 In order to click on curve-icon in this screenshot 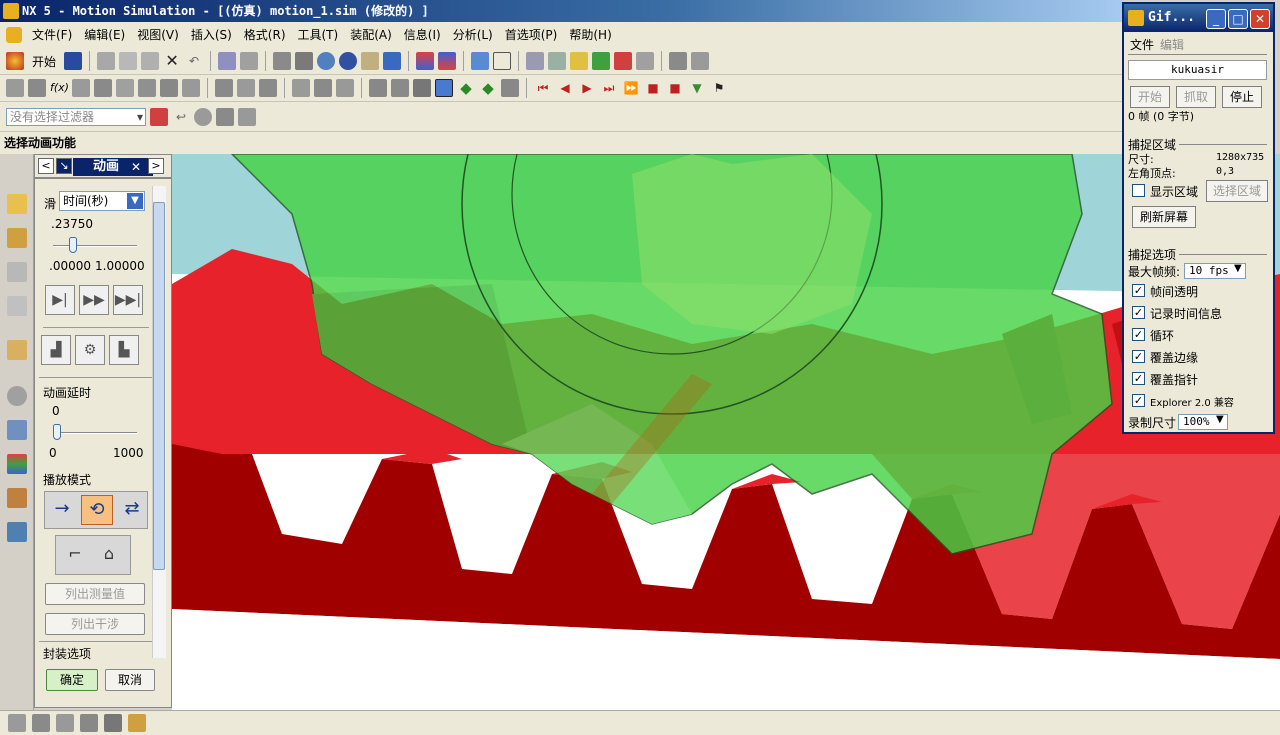, I will do `click(557, 61)`.